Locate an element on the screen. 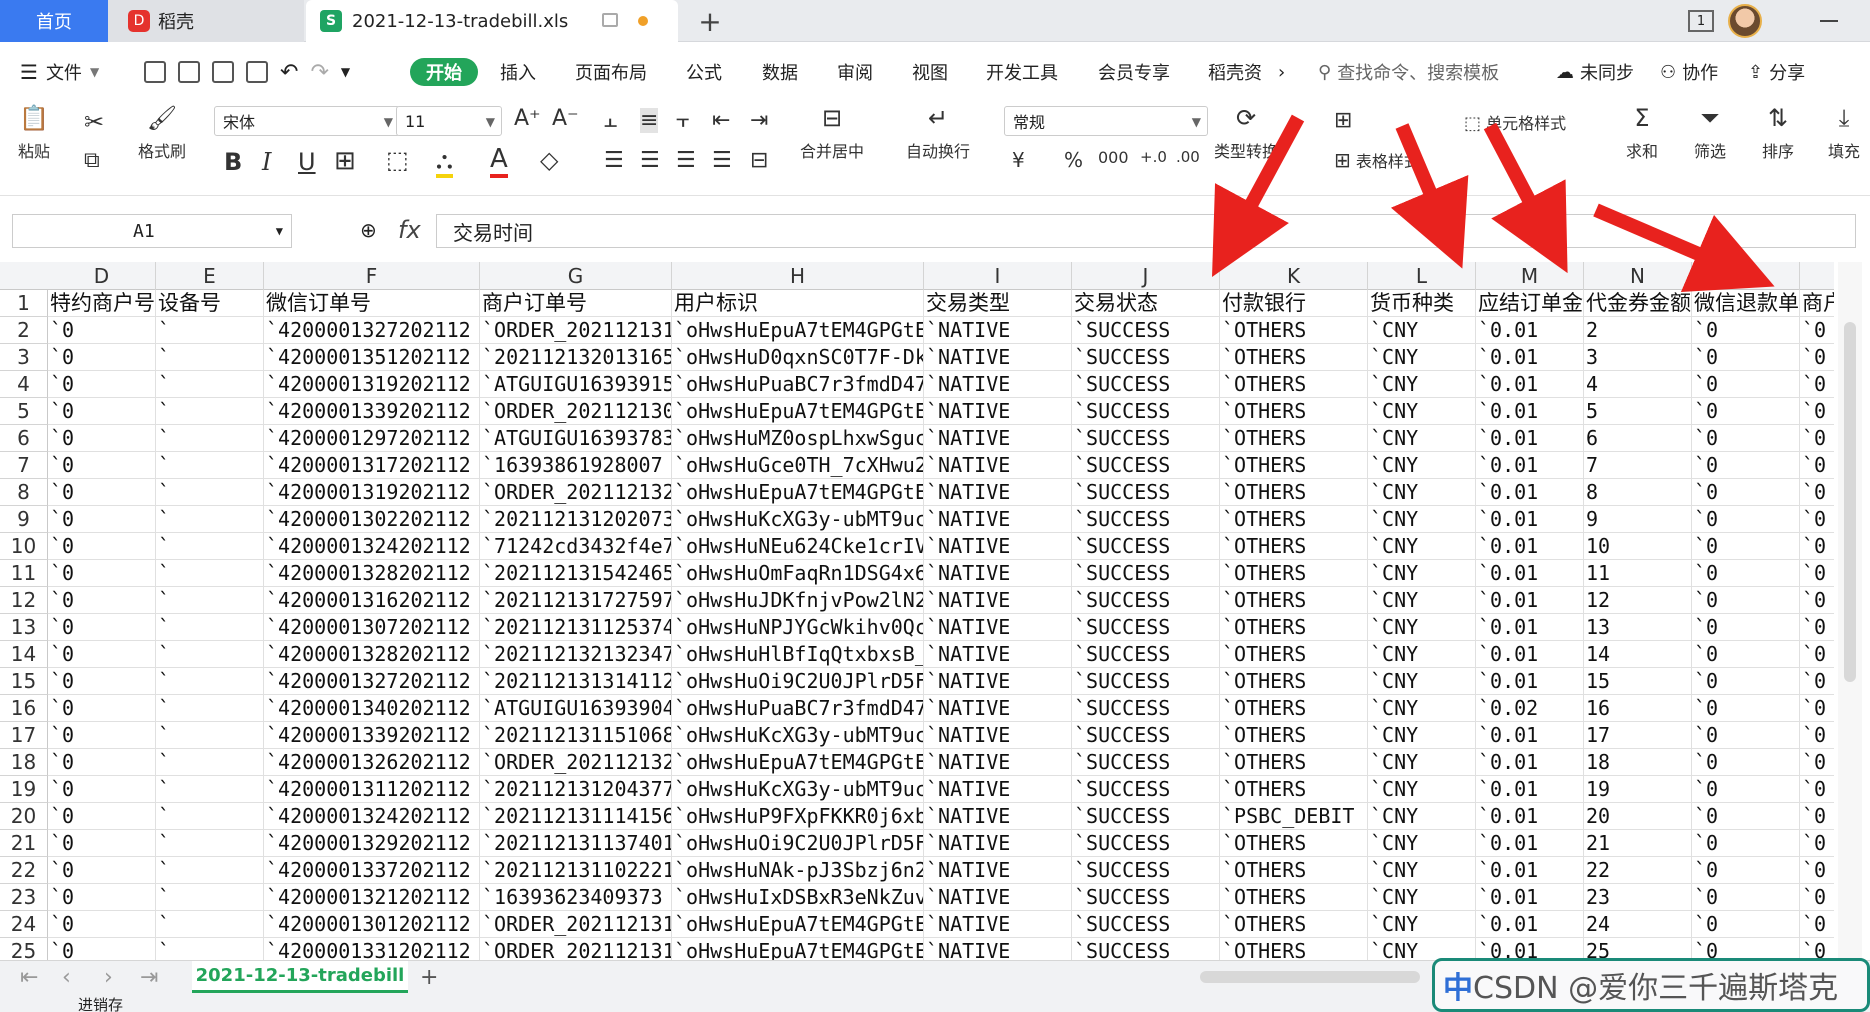 The height and width of the screenshot is (1012, 1870). row-header: 1 is located at coordinates (24, 303).